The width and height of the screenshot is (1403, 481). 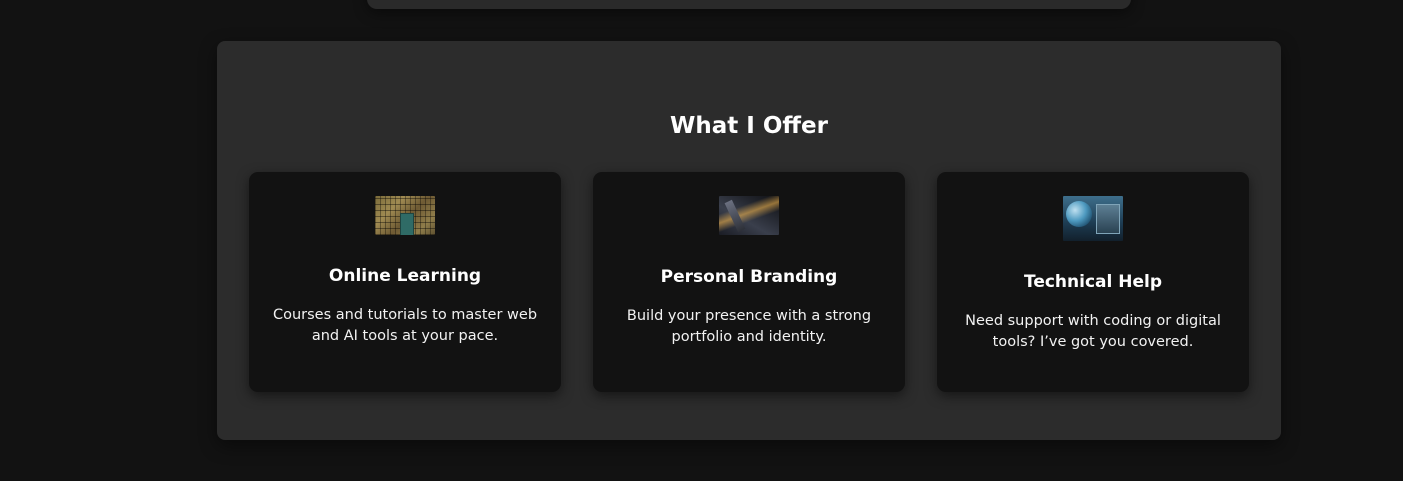 What do you see at coordinates (749, 4) in the screenshot?
I see `previous-section-card` at bounding box center [749, 4].